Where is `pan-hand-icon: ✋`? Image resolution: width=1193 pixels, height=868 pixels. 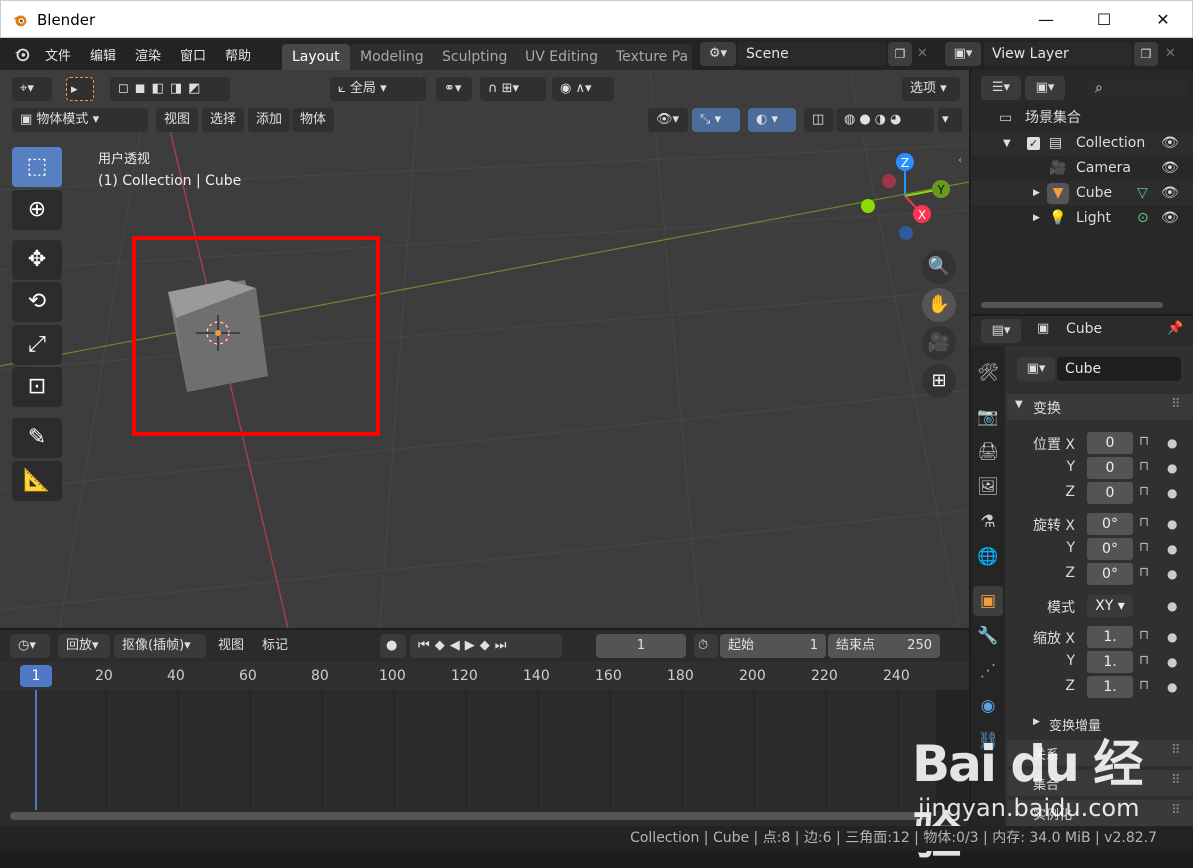 pan-hand-icon: ✋ is located at coordinates (939, 305).